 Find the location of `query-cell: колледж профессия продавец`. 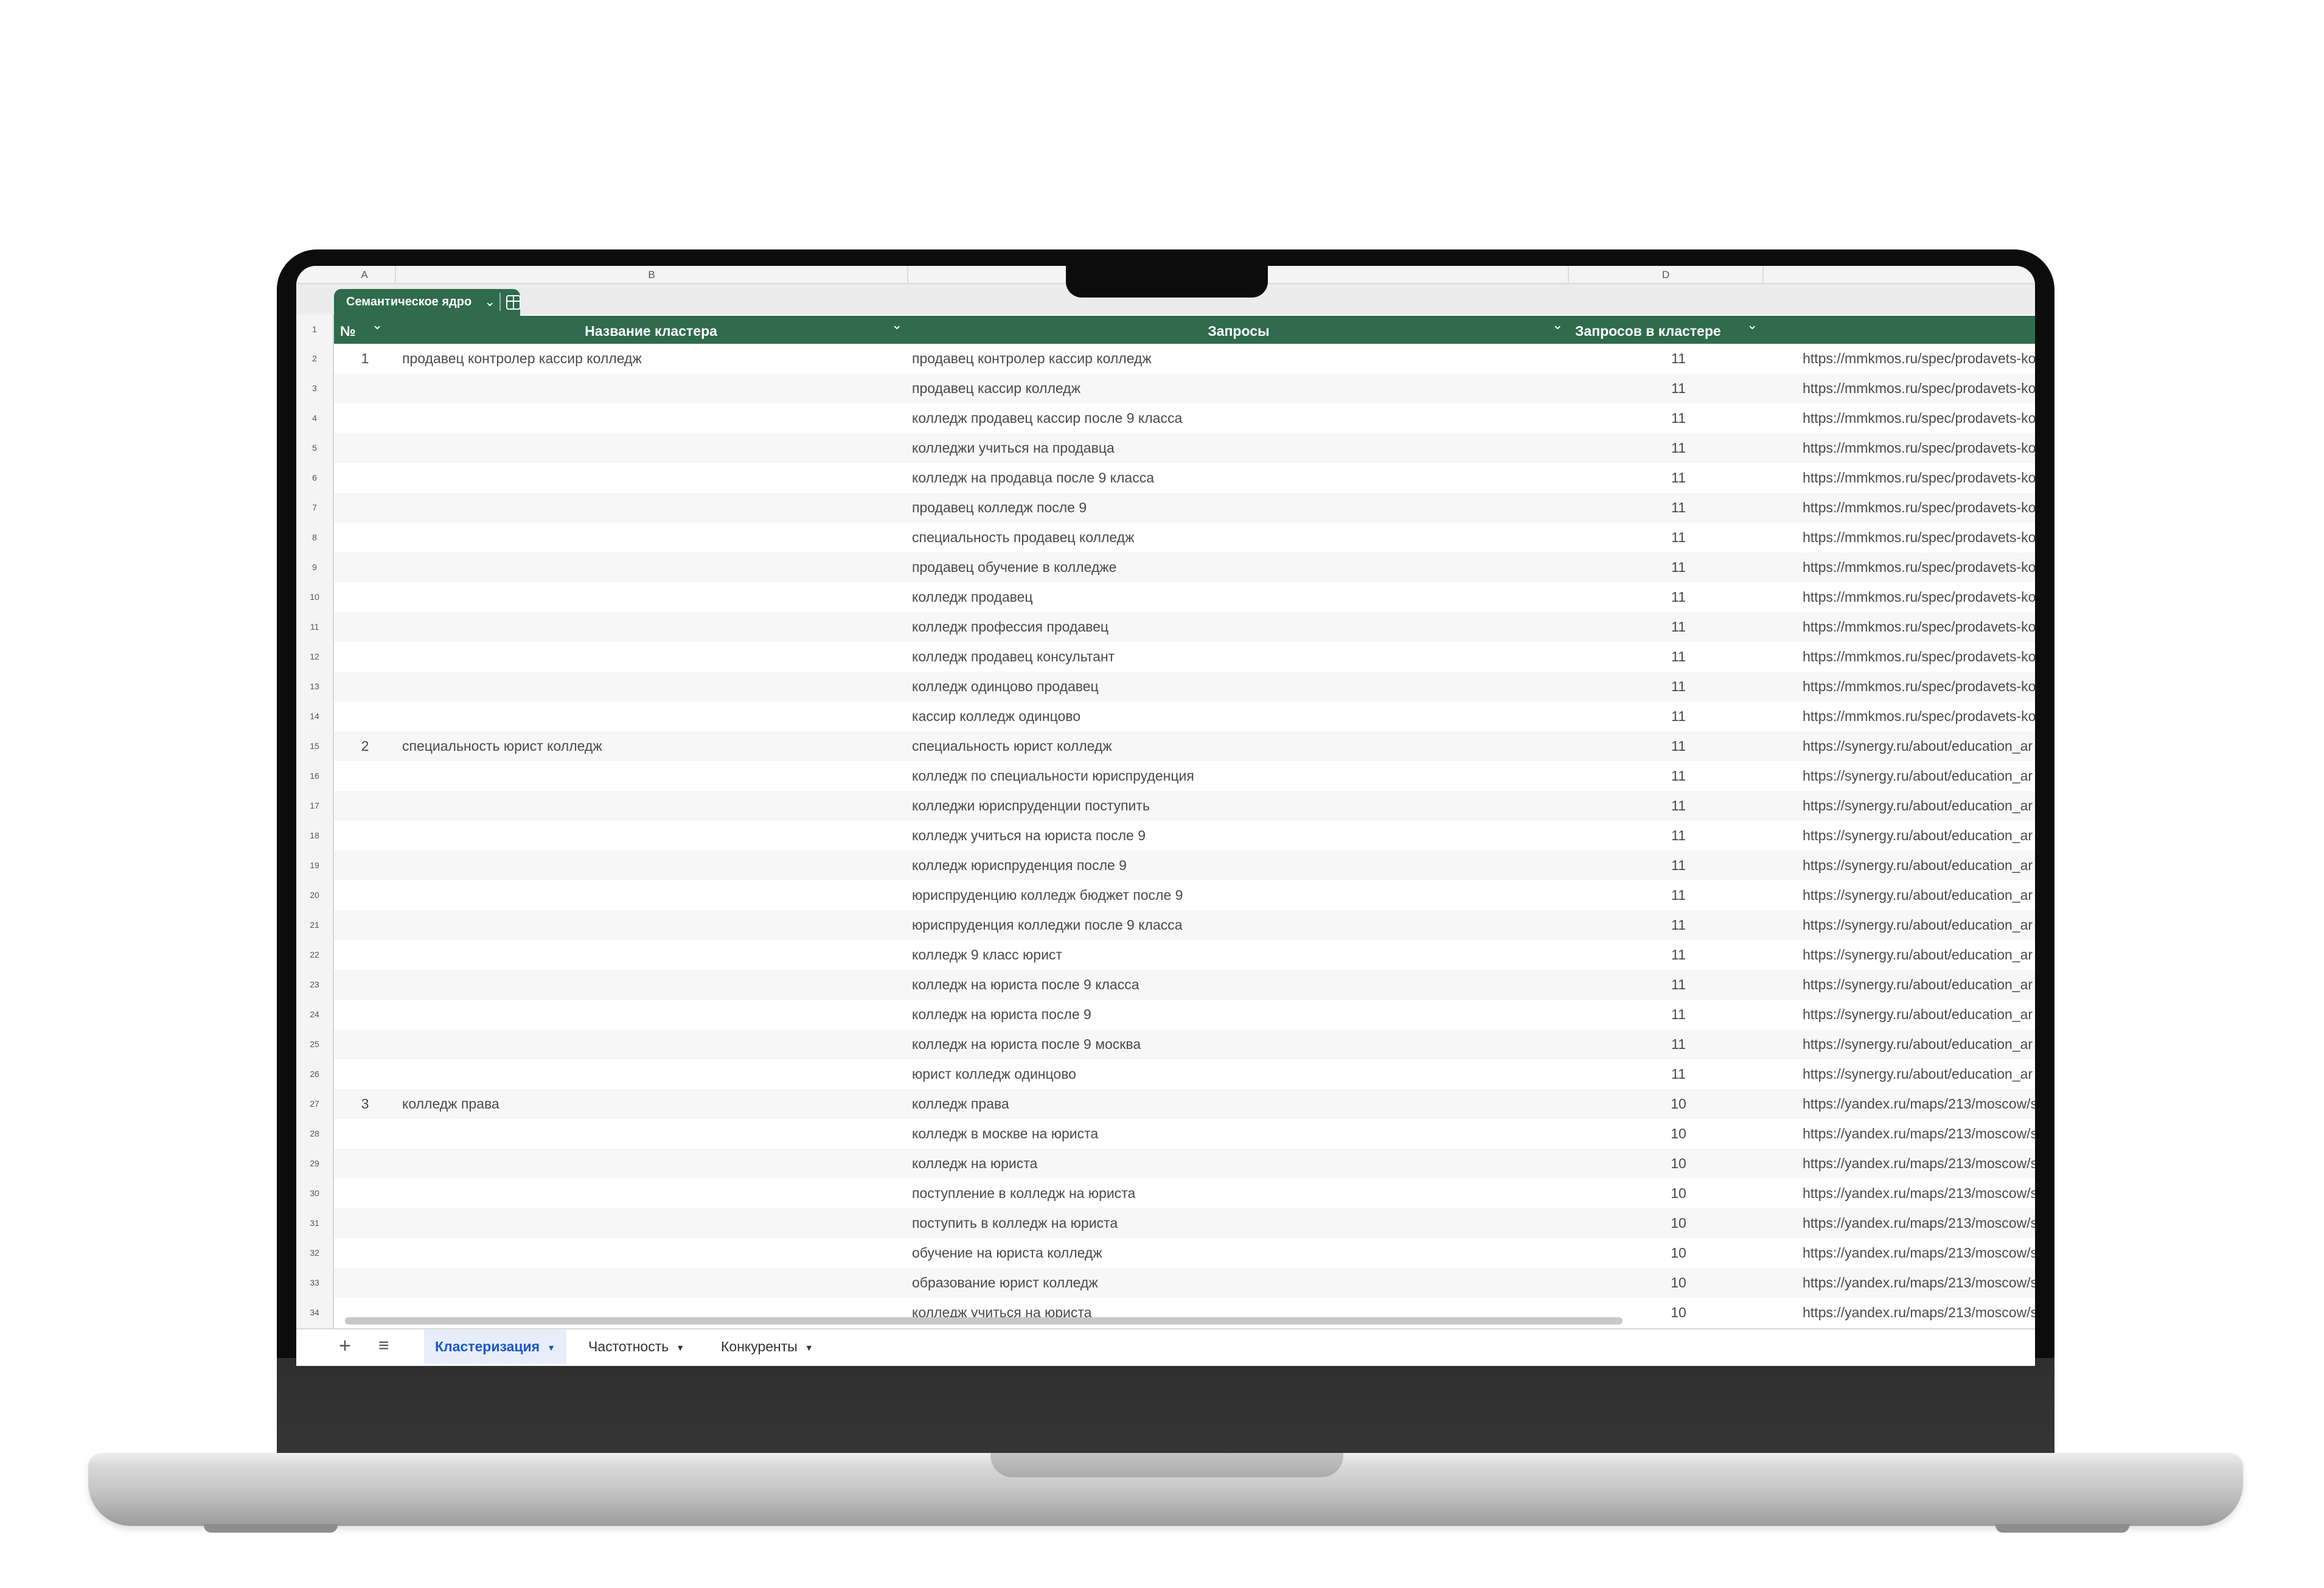

query-cell: колледж профессия продавец is located at coordinates (1240, 627).